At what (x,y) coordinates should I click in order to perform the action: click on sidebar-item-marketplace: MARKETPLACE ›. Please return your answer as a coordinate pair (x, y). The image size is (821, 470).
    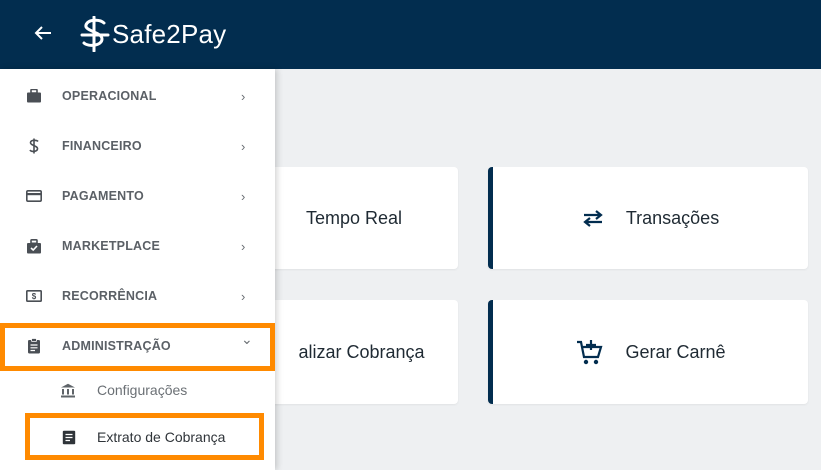
    Looking at the image, I should click on (137, 246).